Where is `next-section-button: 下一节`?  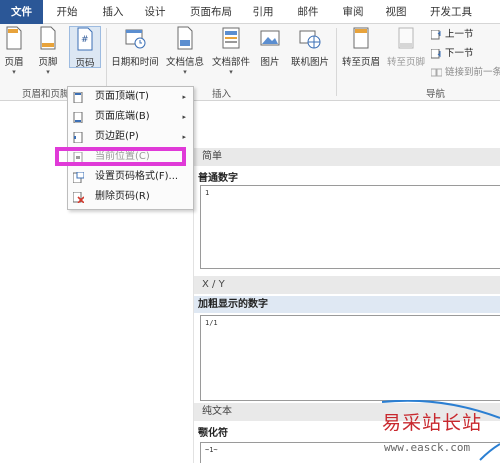
next-section-button: 下一节 is located at coordinates (452, 54).